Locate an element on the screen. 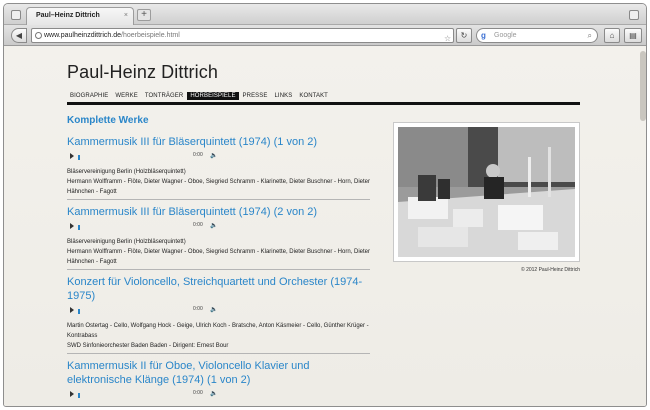  google-icon: g is located at coordinates (483, 35).